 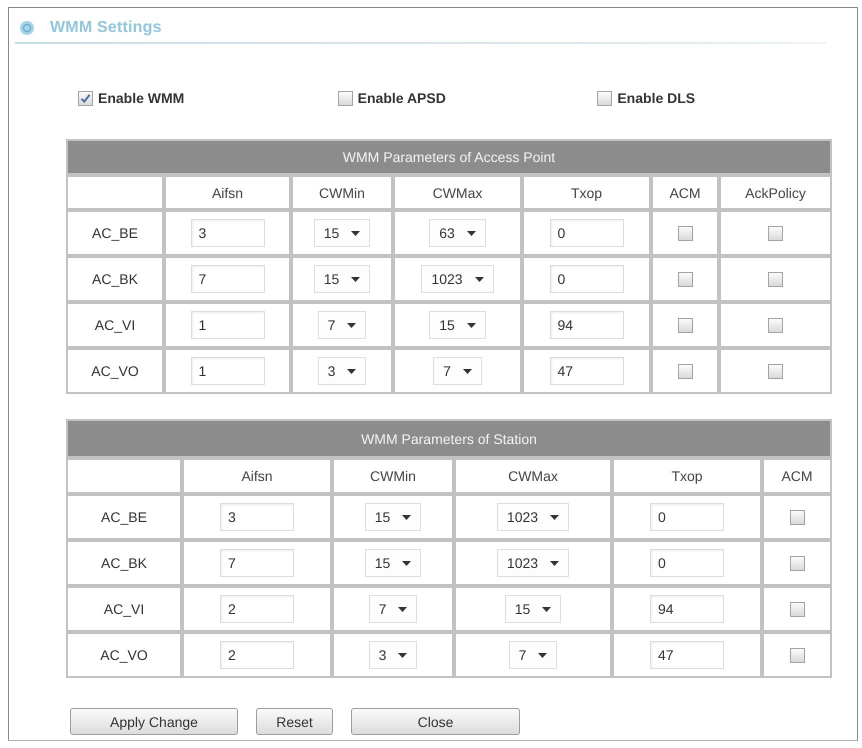 What do you see at coordinates (449, 438) in the screenshot?
I see `table-title: WMM Parameters of Station` at bounding box center [449, 438].